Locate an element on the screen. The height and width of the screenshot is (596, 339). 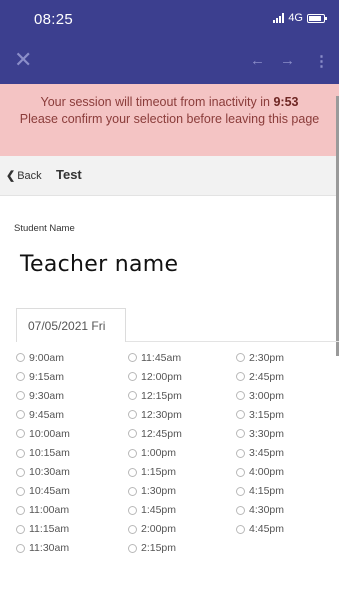
time-slot-option: 3:30pm is located at coordinates (260, 433).